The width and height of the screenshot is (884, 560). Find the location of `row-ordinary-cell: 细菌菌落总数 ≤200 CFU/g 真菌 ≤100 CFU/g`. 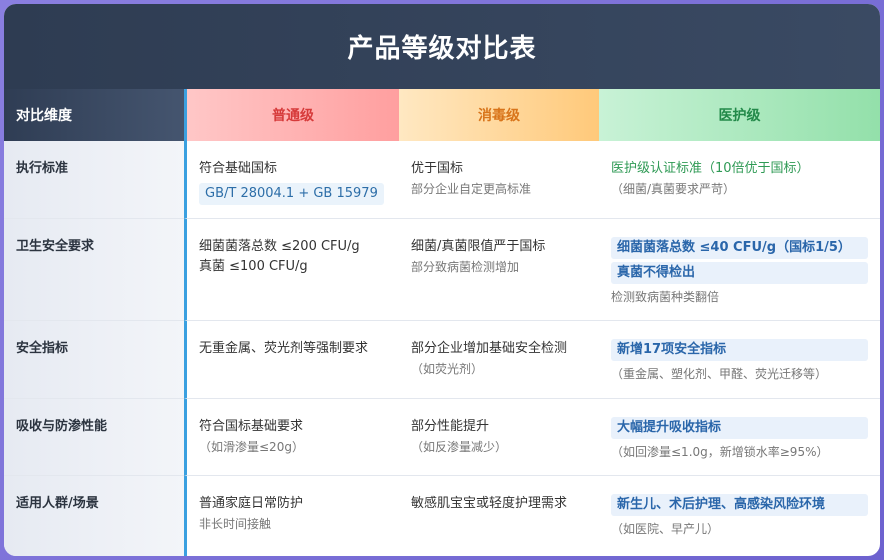

row-ordinary-cell: 细菌菌落总数 ≤200 CFU/g 真菌 ≤100 CFU/g is located at coordinates (291, 270).